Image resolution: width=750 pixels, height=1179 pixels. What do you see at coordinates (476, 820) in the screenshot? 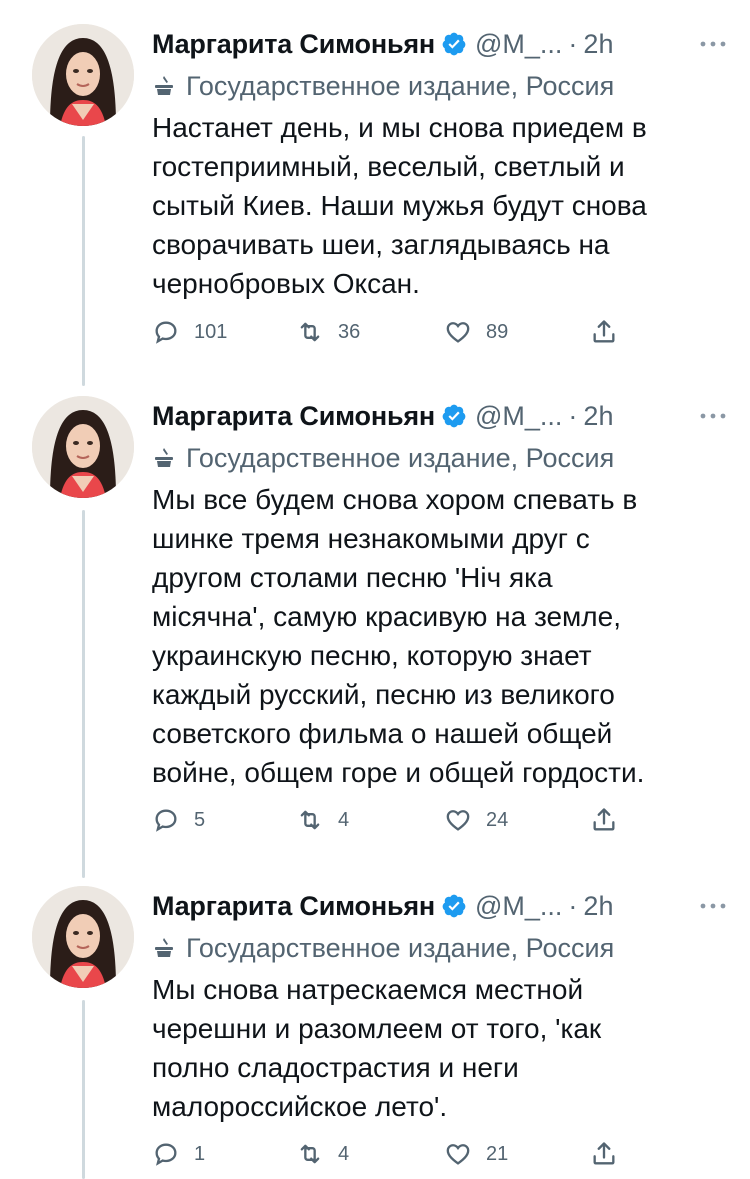
I see `like-button: 24` at bounding box center [476, 820].